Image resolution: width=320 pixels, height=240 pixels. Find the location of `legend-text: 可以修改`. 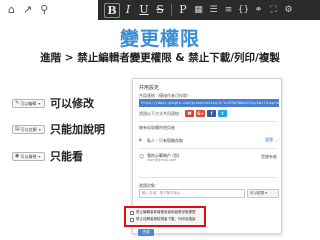

legend-text: 可以修改 is located at coordinates (72, 103).